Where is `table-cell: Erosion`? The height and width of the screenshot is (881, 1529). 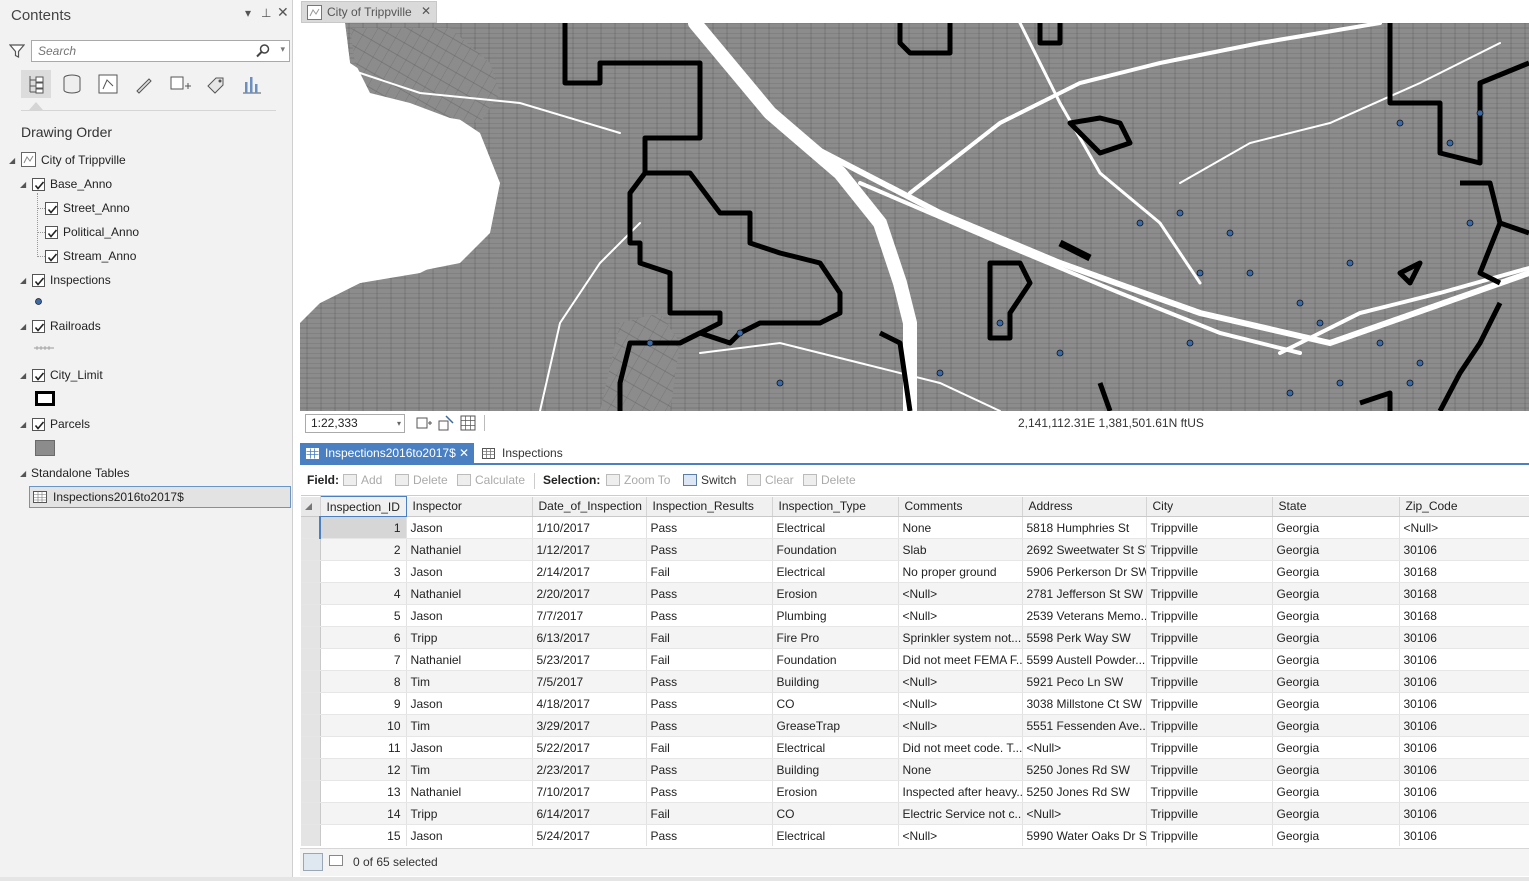
table-cell: Erosion is located at coordinates (835, 791).